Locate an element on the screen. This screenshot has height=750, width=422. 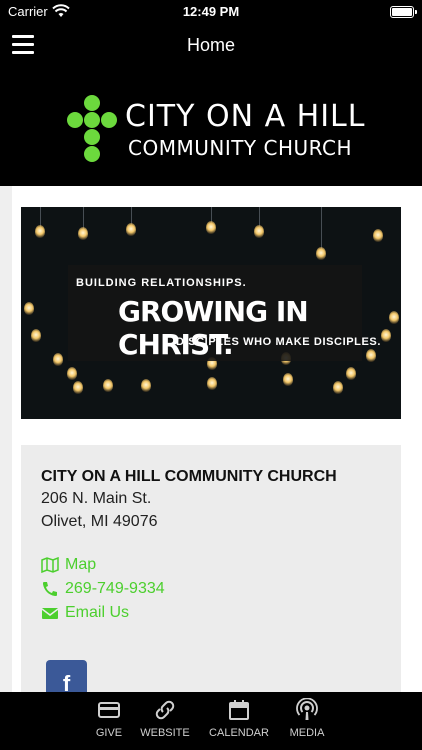
envelope-icon is located at coordinates (50, 613).